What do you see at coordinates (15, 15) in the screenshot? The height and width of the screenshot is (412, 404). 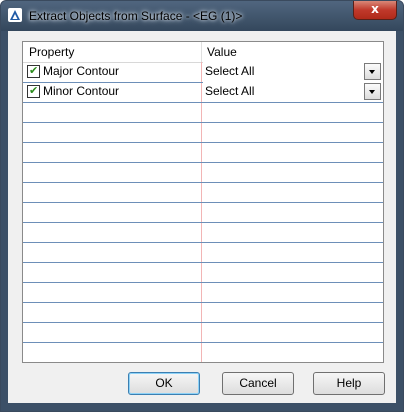 I see `autocad-app-icon` at bounding box center [15, 15].